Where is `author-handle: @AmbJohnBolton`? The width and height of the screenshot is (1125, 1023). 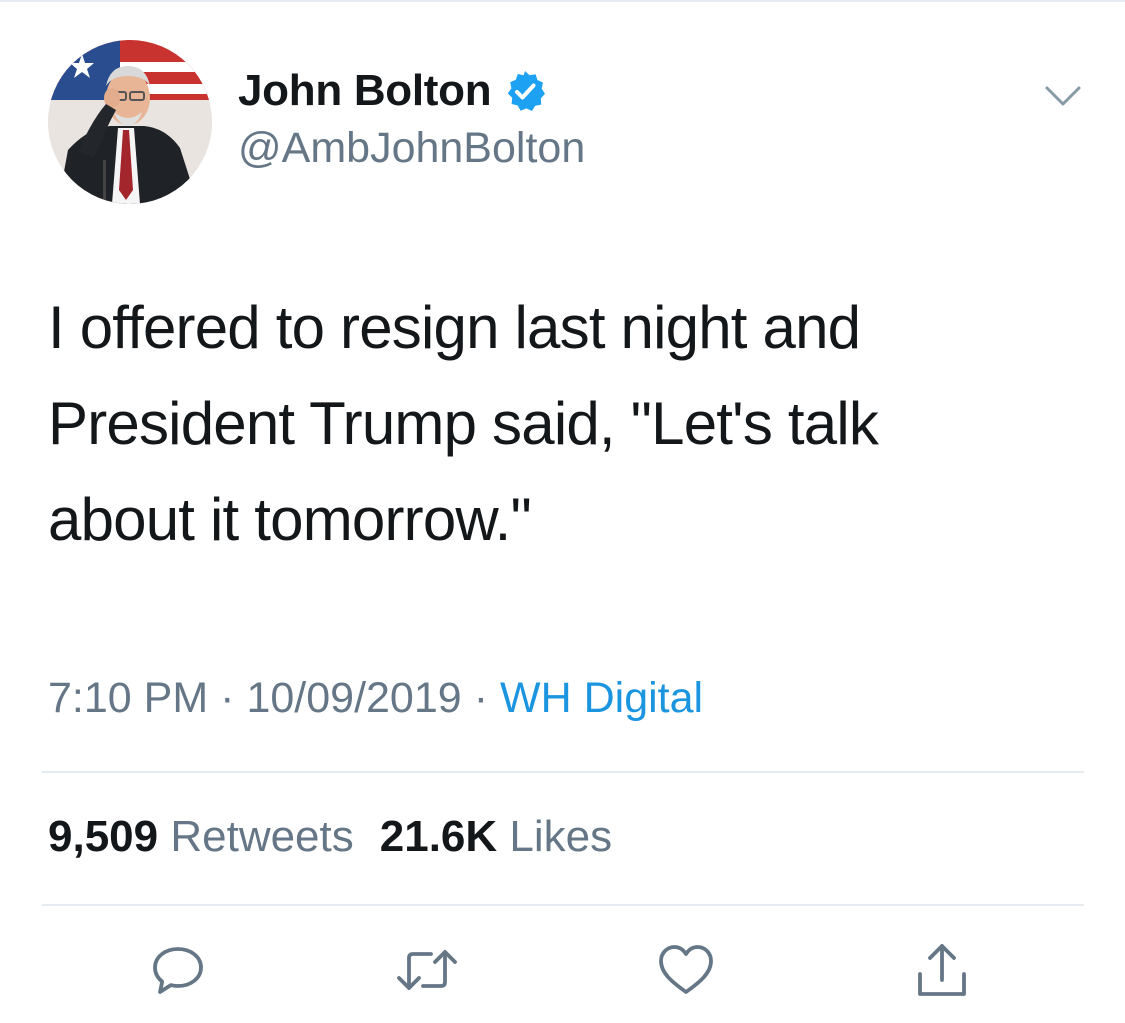
author-handle: @AmbJohnBolton is located at coordinates (411, 148).